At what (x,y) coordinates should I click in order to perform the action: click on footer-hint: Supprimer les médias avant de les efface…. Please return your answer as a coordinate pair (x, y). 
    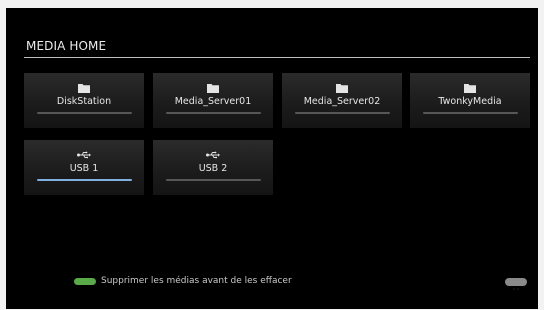
    Looking at the image, I should click on (183, 281).